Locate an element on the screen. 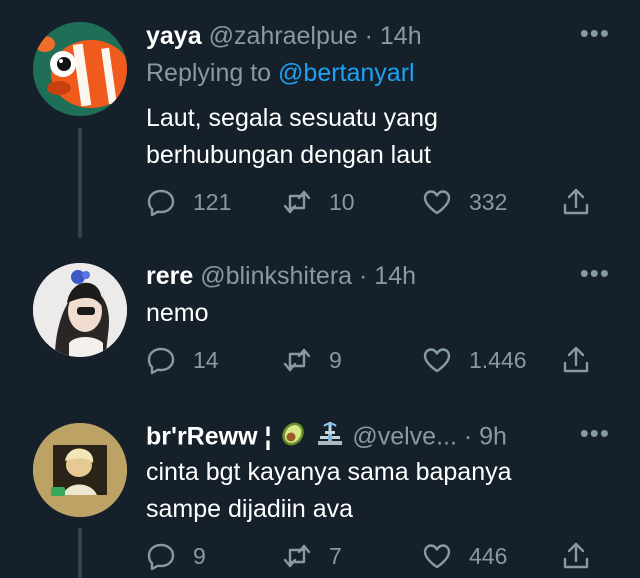 This screenshot has height=578, width=640. avatar-rere is located at coordinates (80, 310).